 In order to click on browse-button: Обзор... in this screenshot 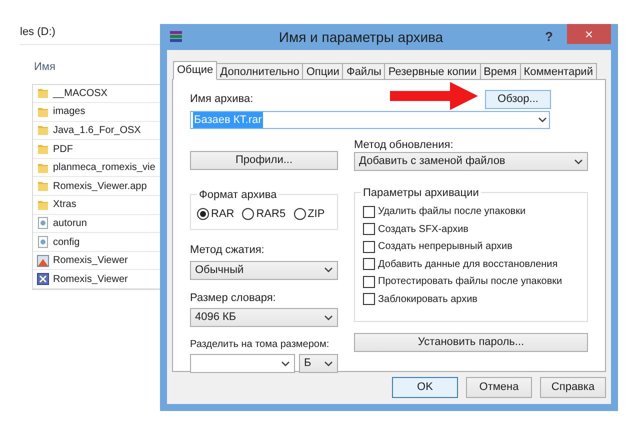, I will do `click(518, 99)`.